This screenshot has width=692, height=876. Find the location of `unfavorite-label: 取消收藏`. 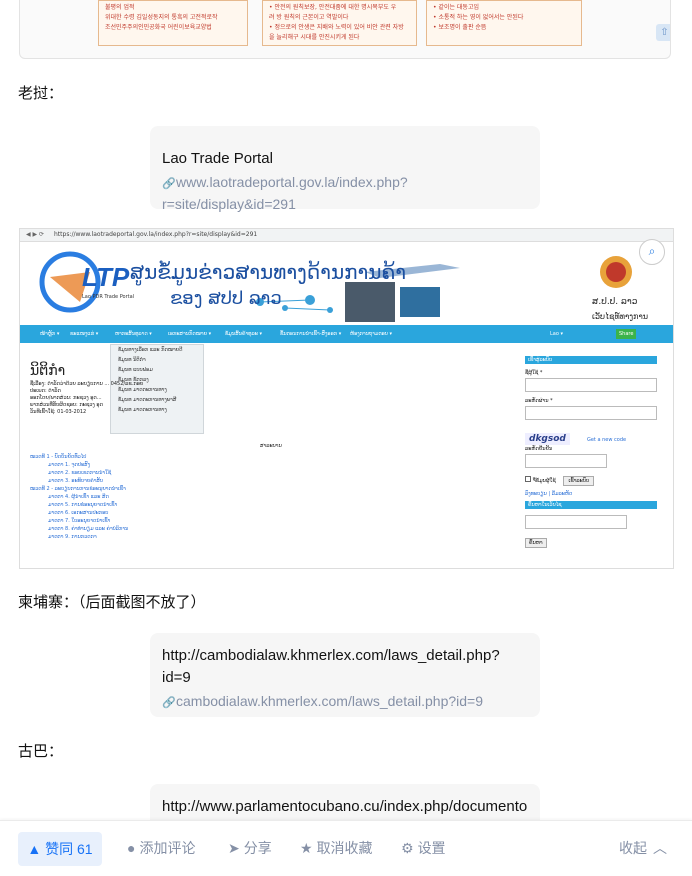

unfavorite-label: 取消收藏 is located at coordinates (344, 848).